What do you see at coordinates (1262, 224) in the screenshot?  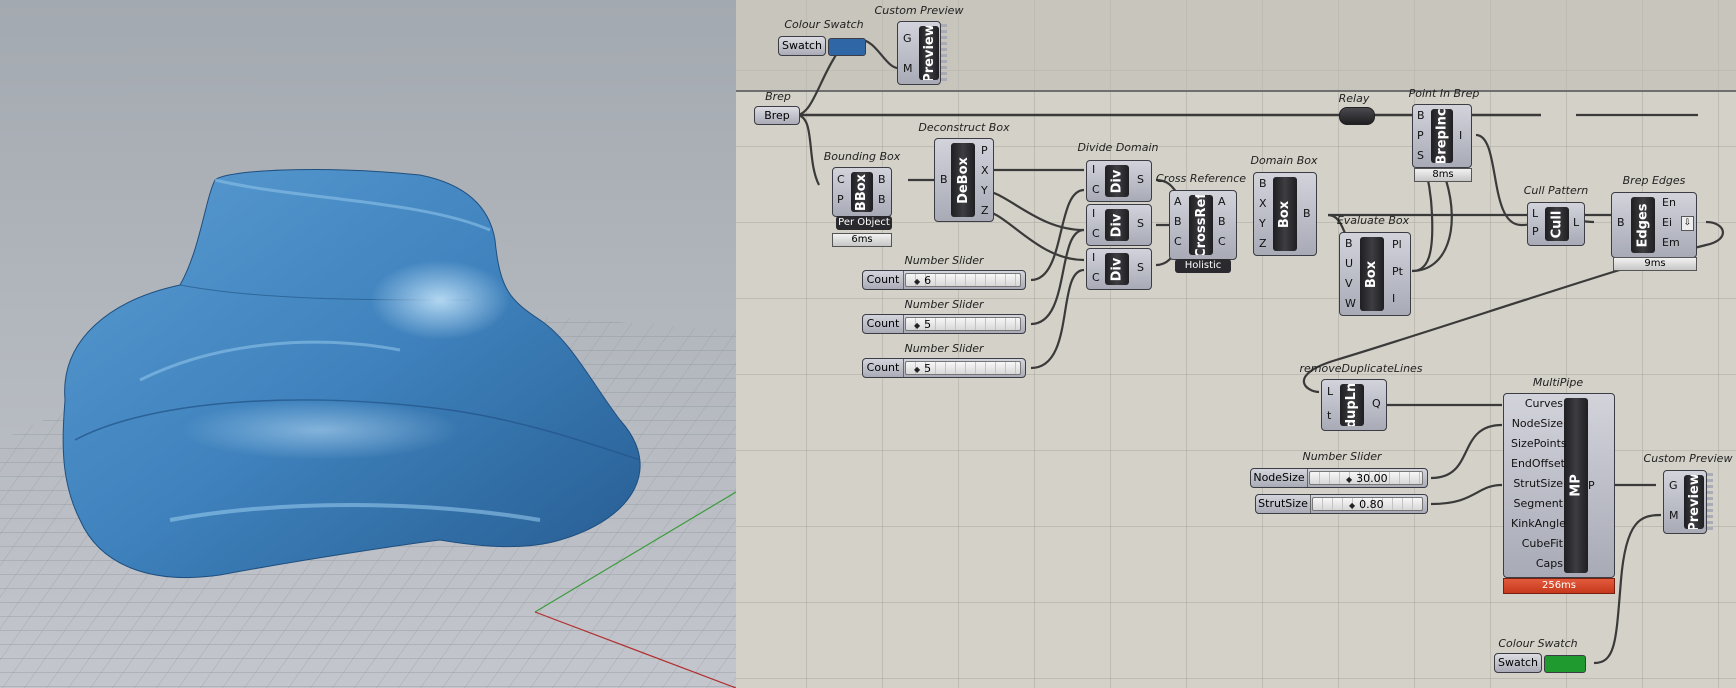 I see `input-port-y: Y` at bounding box center [1262, 224].